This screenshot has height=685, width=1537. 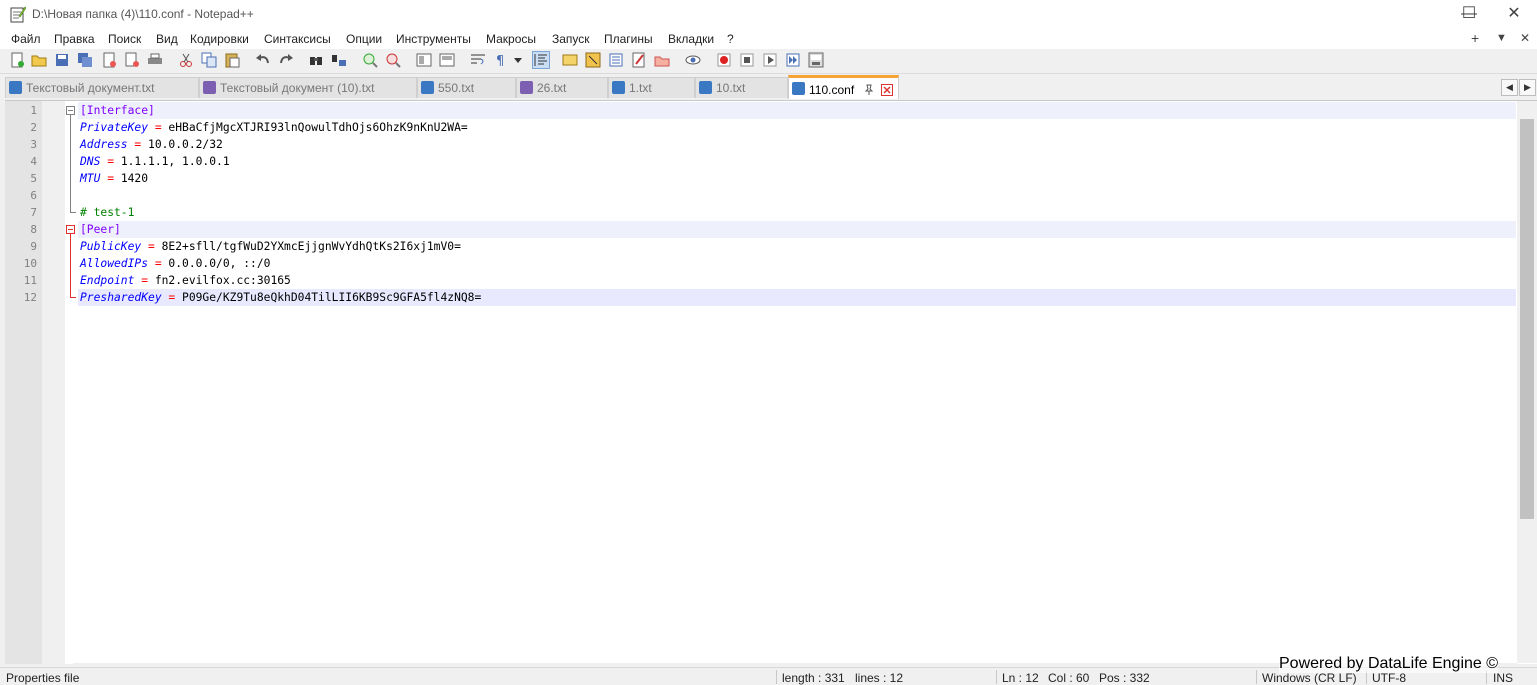 I want to click on menu-help: ?, so click(x=730, y=39).